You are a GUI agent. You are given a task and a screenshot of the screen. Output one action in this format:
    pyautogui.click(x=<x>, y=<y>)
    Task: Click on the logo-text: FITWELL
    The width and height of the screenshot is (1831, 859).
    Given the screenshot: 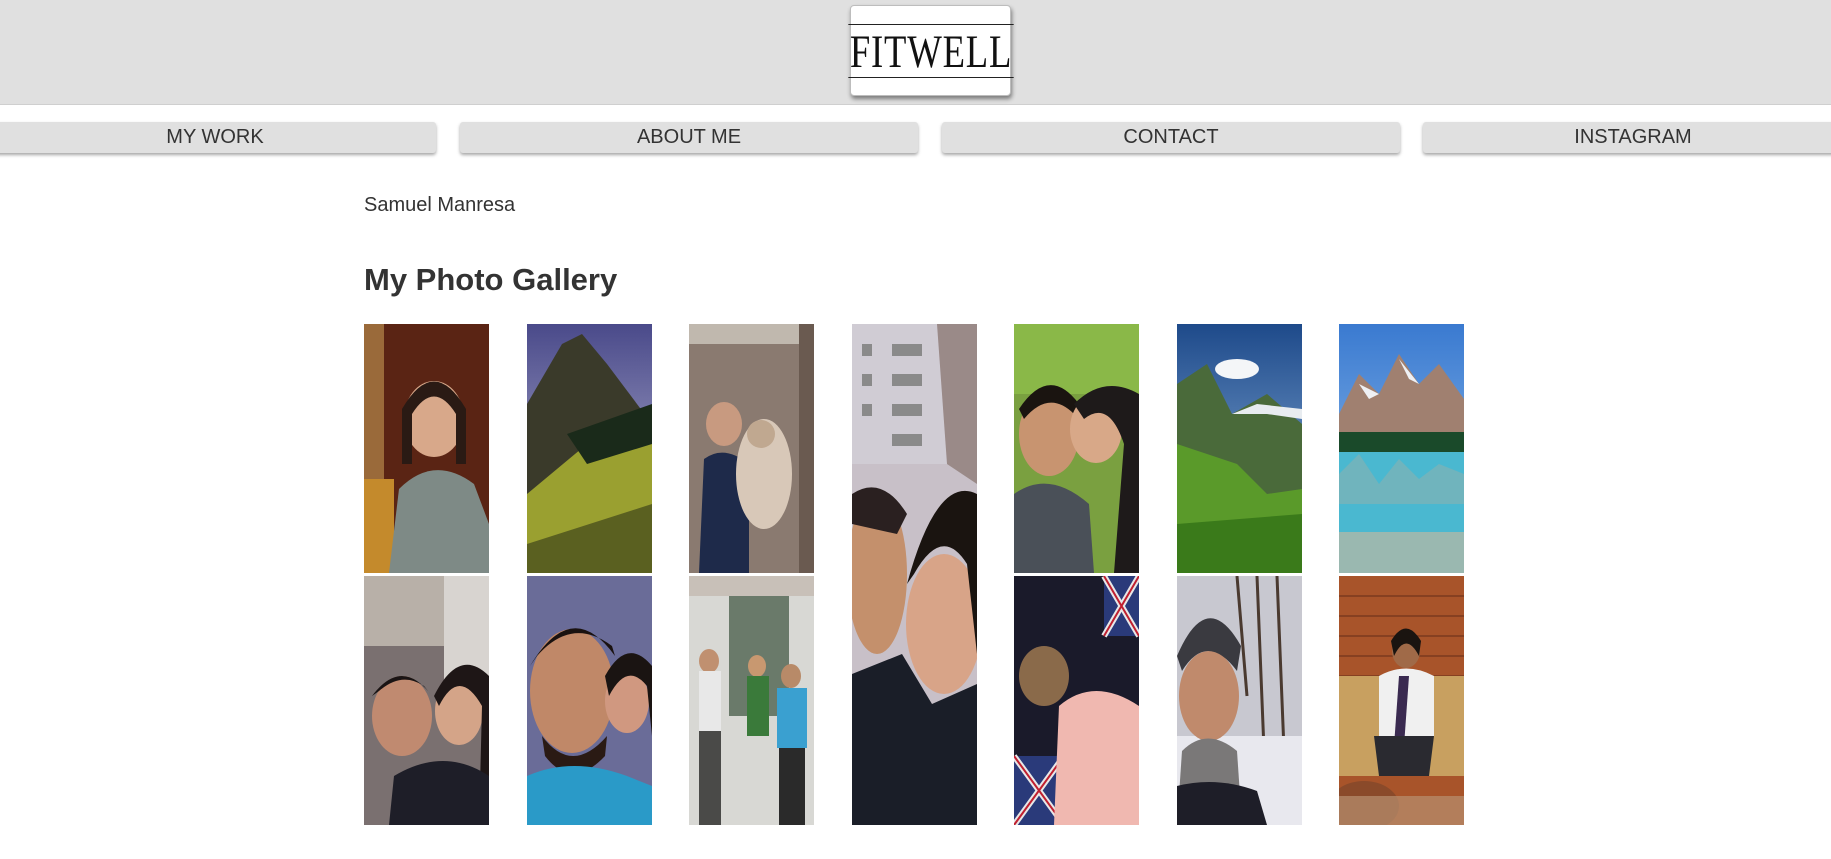 What is the action you would take?
    pyautogui.click(x=930, y=50)
    